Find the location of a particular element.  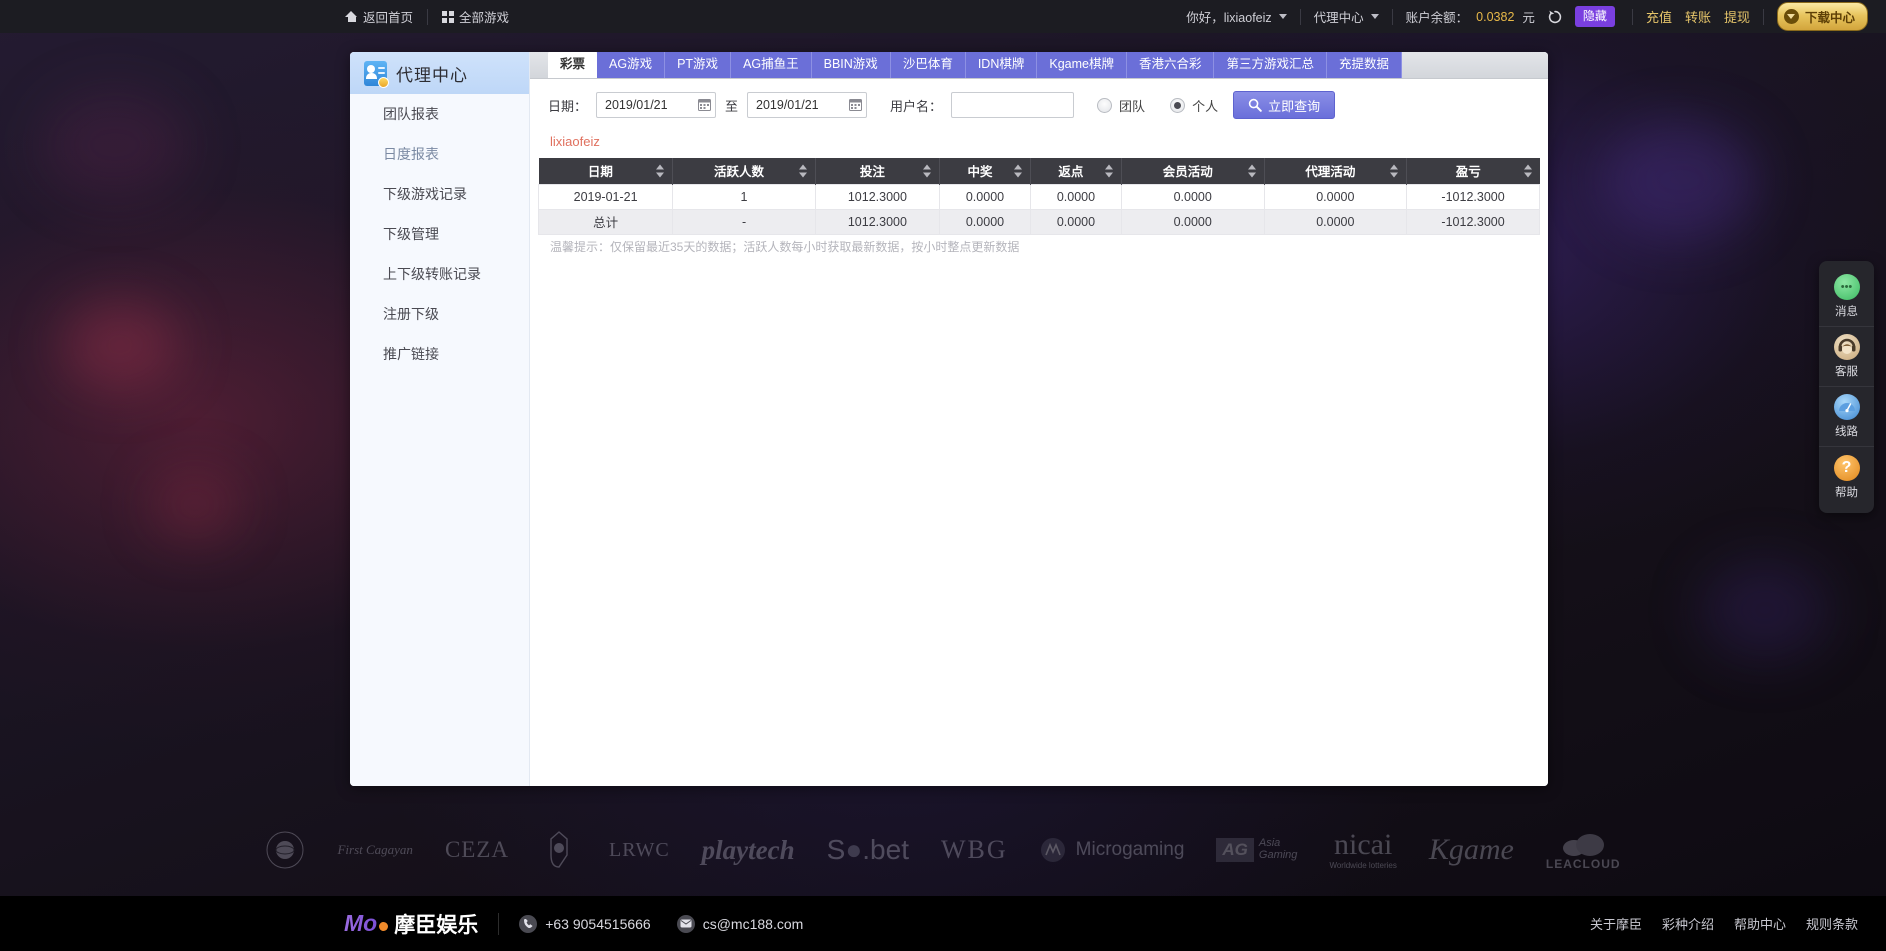

table-column-header-5: 会员活动 is located at coordinates (1193, 171).